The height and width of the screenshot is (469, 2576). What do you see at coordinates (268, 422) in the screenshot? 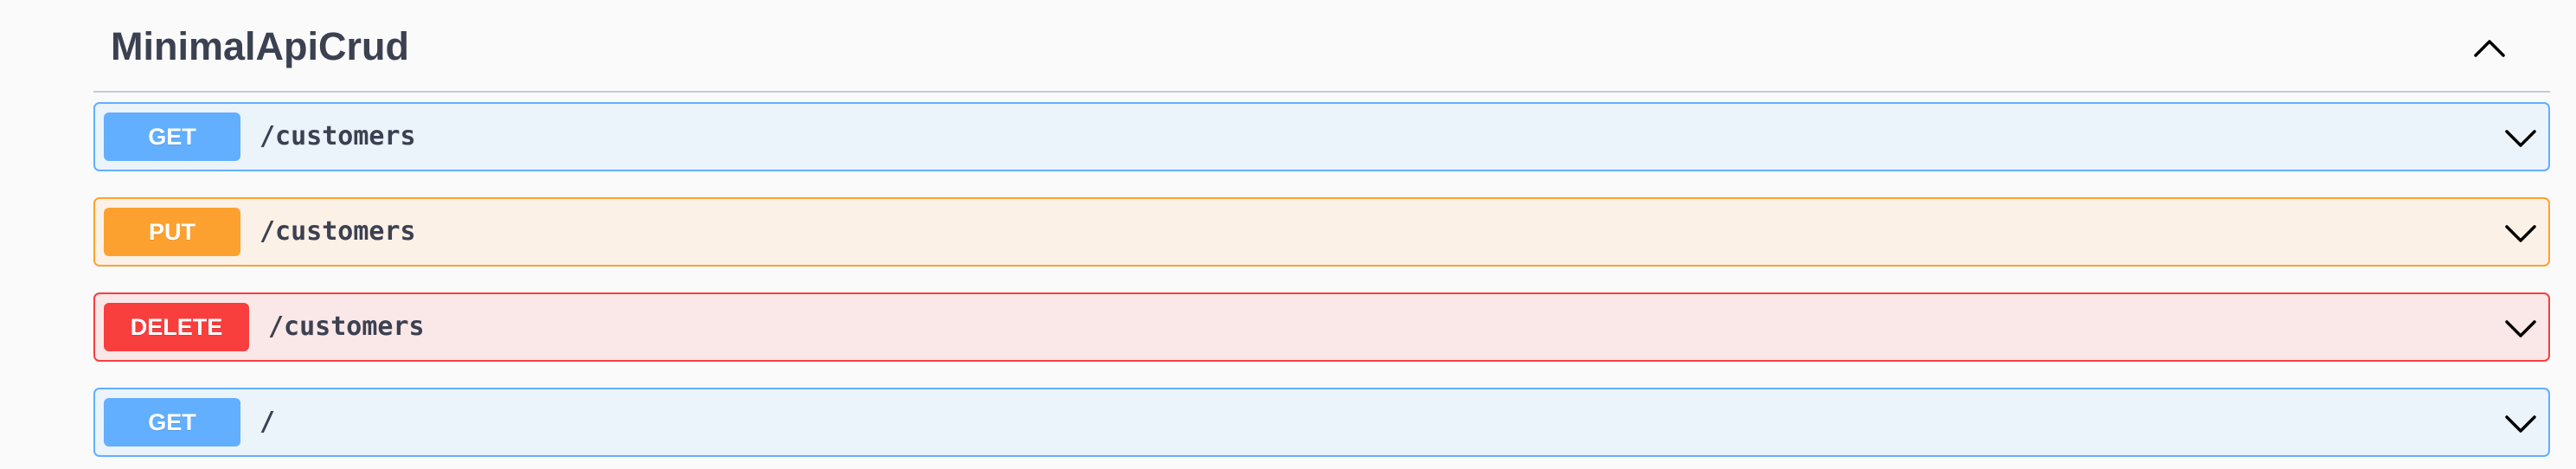
I see `operation-path: /` at bounding box center [268, 422].